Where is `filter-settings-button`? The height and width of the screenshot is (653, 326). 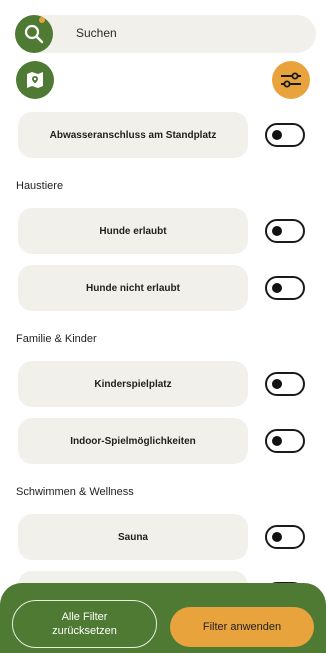 filter-settings-button is located at coordinates (291, 80).